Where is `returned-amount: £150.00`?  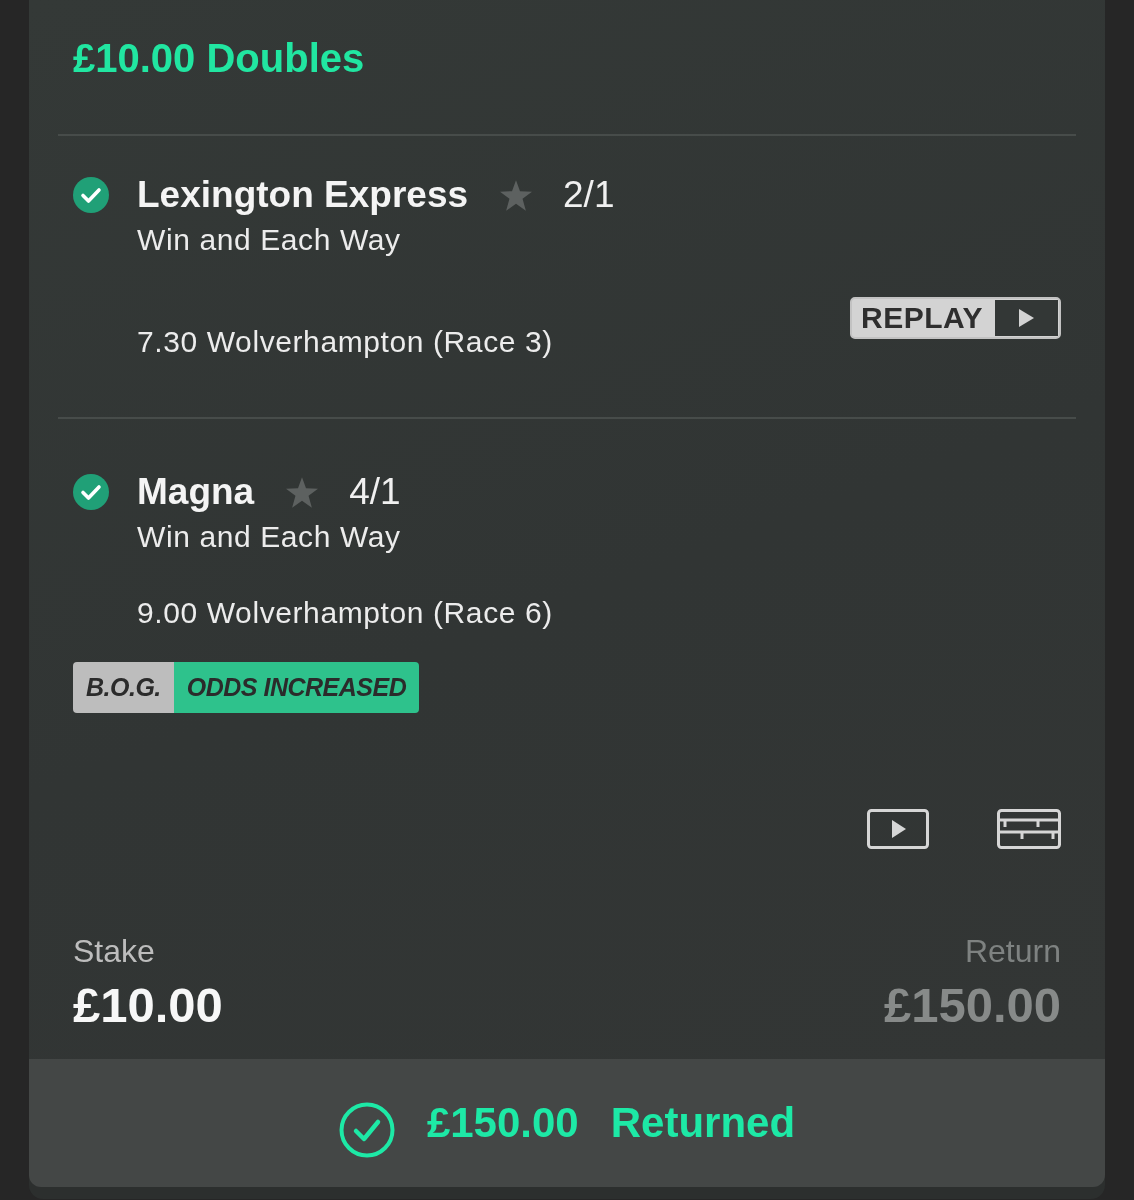 returned-amount: £150.00 is located at coordinates (502, 1123).